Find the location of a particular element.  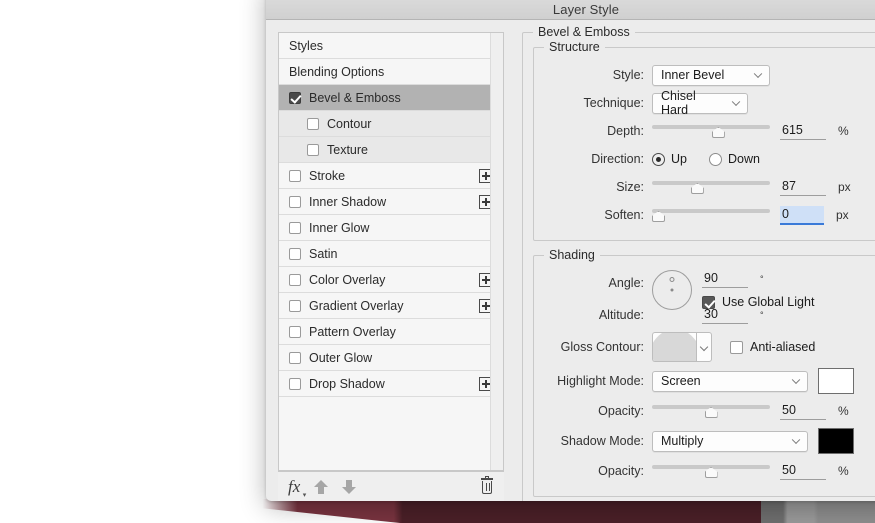

size-input is located at coordinates (803, 187).